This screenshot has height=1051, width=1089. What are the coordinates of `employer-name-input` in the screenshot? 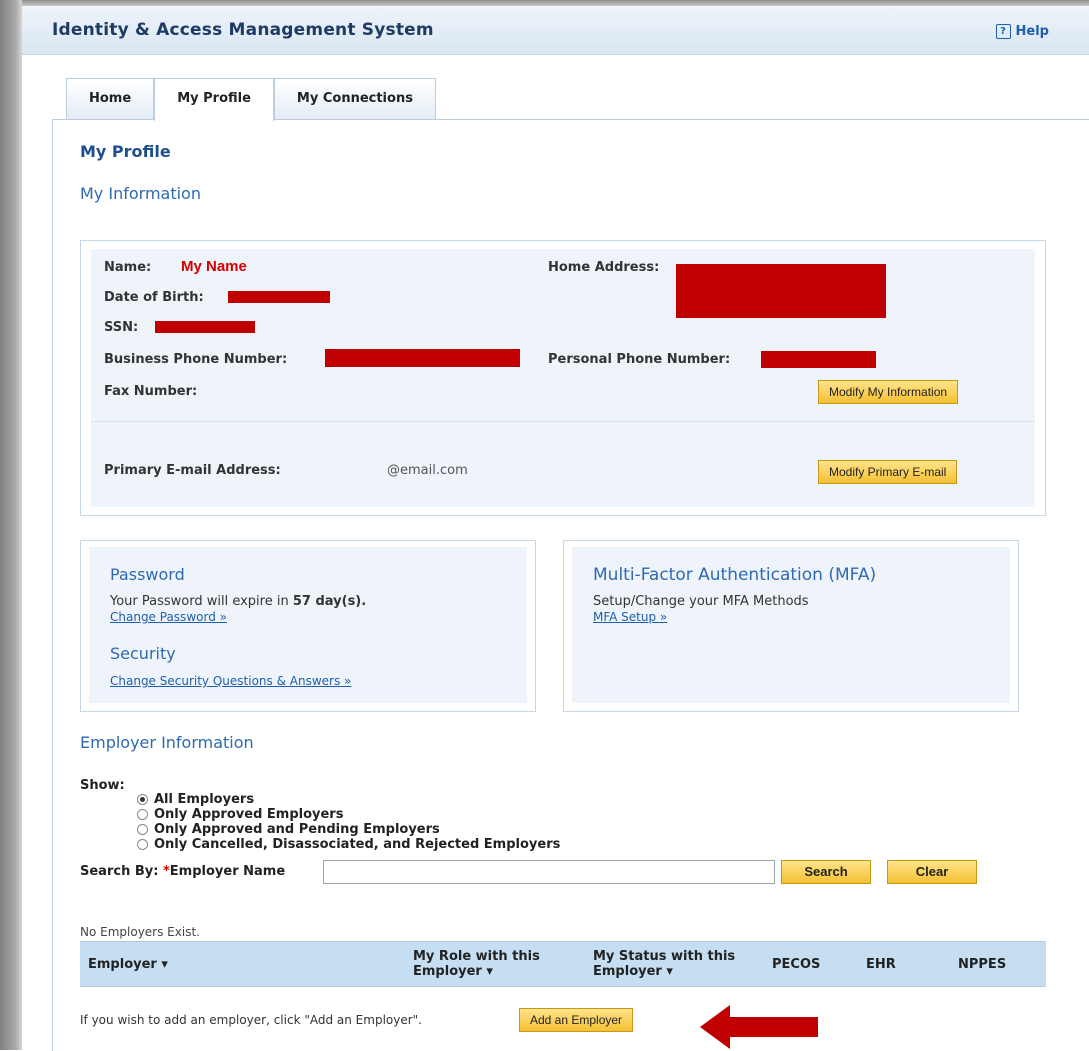 It's located at (549, 872).